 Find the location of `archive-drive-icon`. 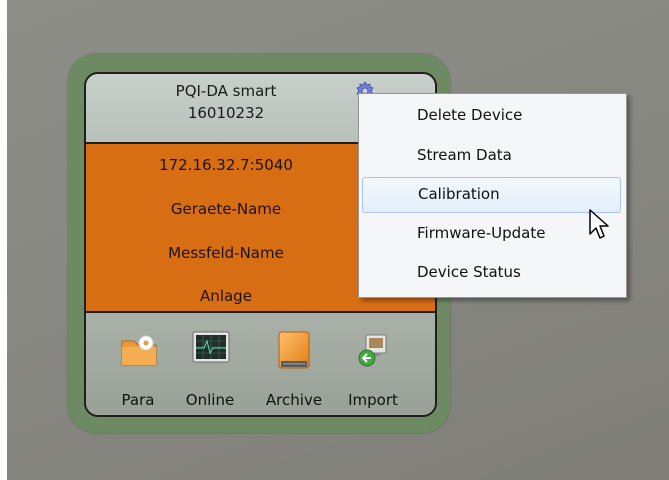

archive-drive-icon is located at coordinates (294, 350).